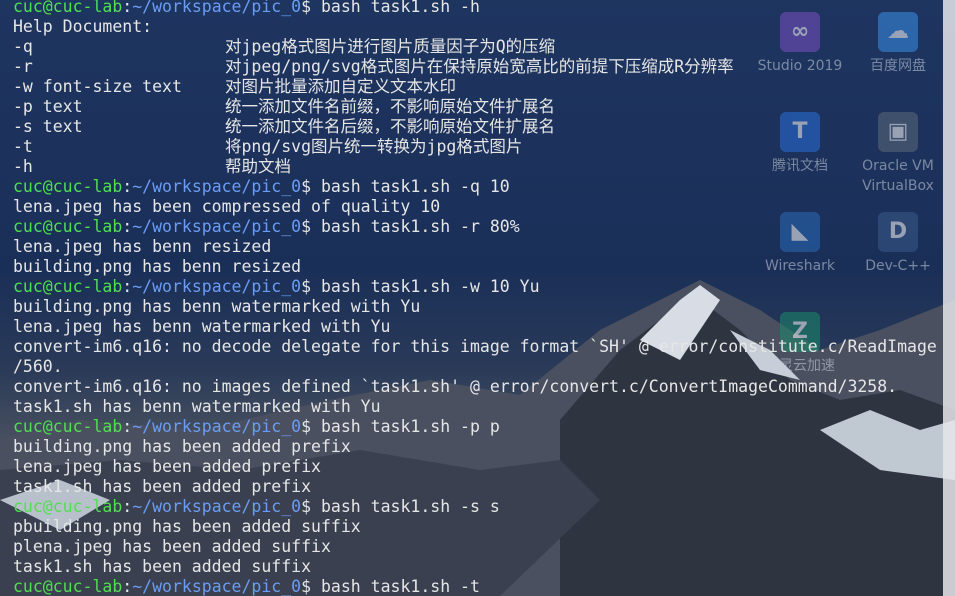 Image resolution: width=955 pixels, height=596 pixels. What do you see at coordinates (83, 26) in the screenshot?
I see `help-header: Help Document:` at bounding box center [83, 26].